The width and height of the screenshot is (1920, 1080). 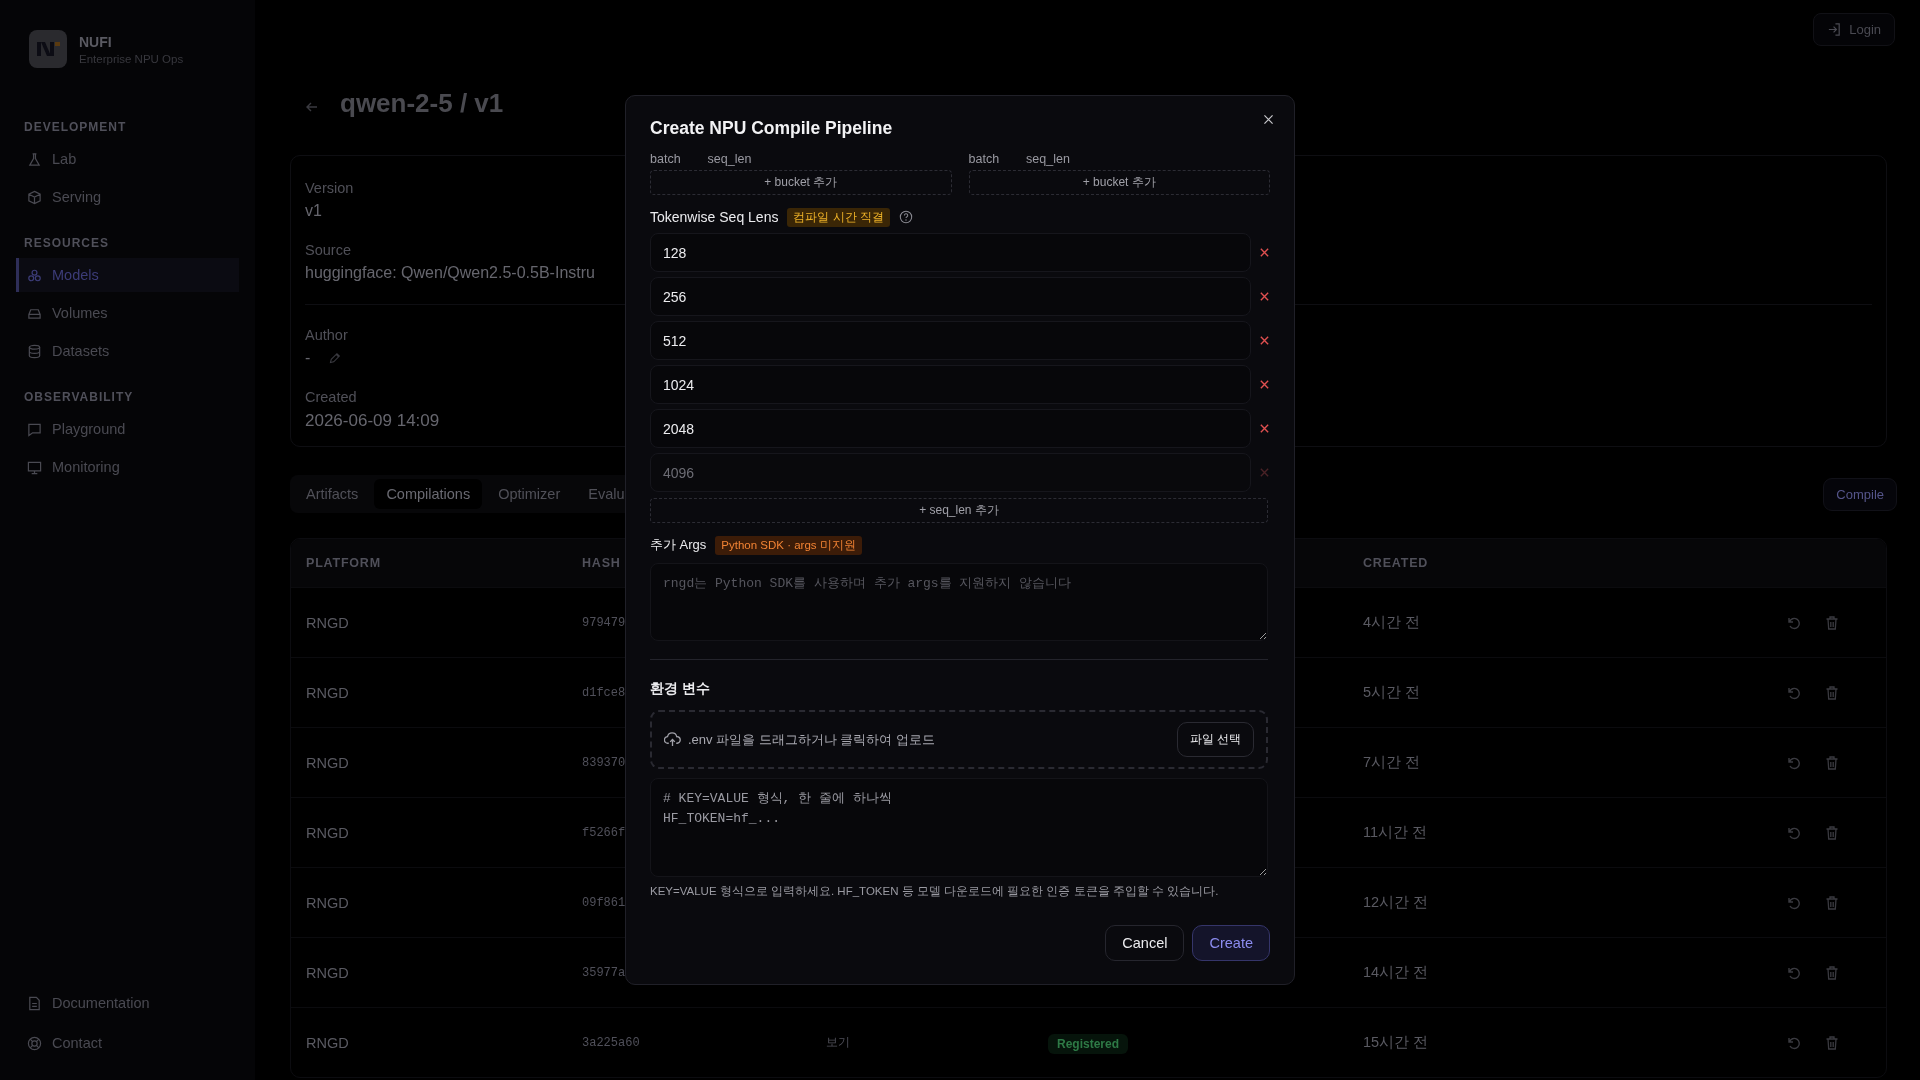 I want to click on dialog-title: Create NPU Compile Pipeline, so click(x=772, y=128).